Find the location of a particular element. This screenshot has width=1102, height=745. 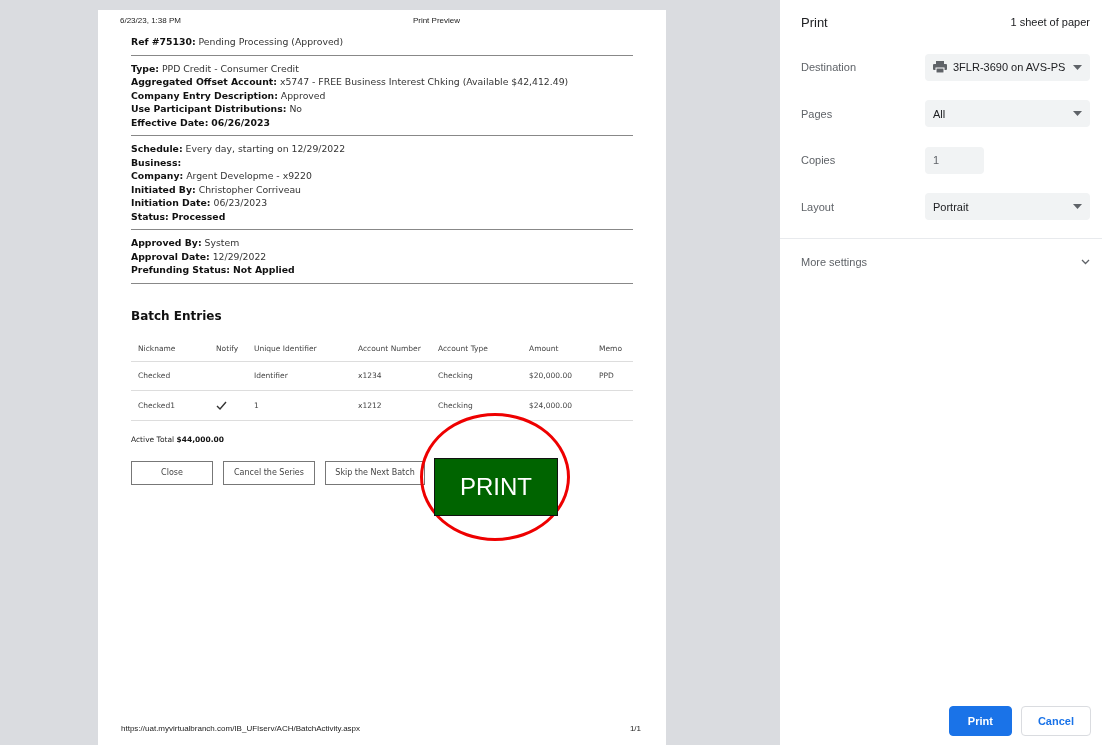

setting-label: Pages is located at coordinates (817, 113).